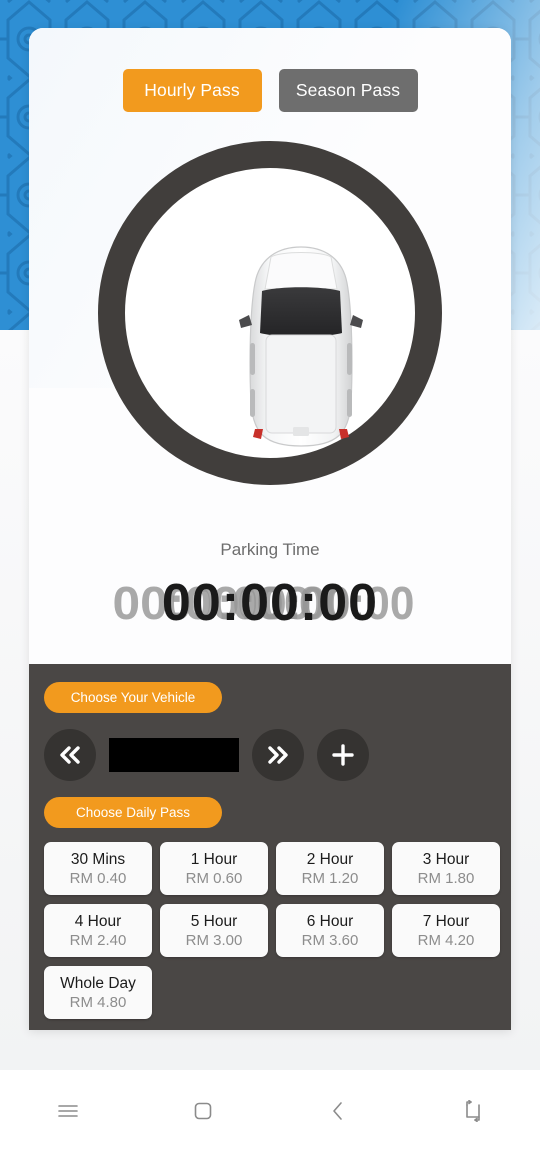 The image size is (540, 1152). I want to click on pass-option-card: 1 Hour RM 0.60, so click(214, 868).